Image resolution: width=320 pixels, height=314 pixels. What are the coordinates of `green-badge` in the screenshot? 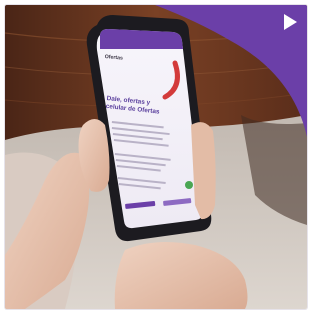 It's located at (189, 185).